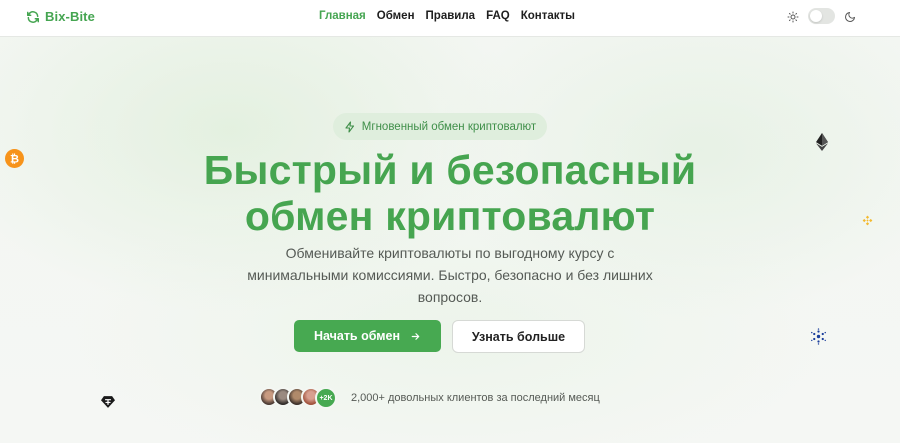 This screenshot has width=900, height=443. Describe the element at coordinates (449, 126) in the screenshot. I see `hero-badge-text: Мгновенный обмен криптовалют` at that location.